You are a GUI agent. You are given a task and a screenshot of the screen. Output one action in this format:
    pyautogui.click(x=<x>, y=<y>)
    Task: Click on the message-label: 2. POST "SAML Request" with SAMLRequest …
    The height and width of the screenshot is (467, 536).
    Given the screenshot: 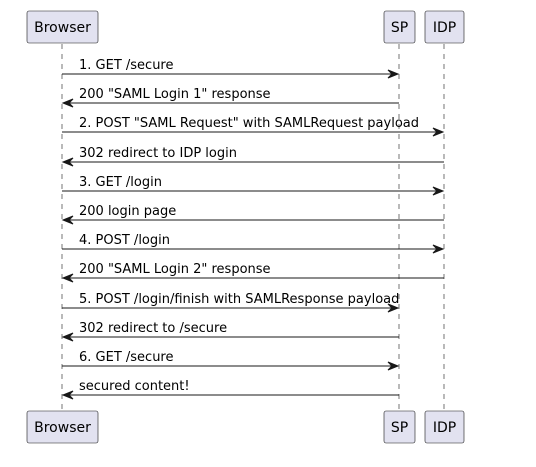 What is the action you would take?
    pyautogui.click(x=249, y=123)
    